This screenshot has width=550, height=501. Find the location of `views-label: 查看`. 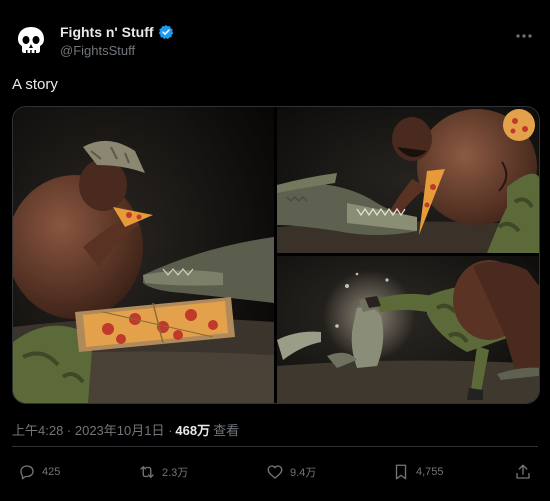

views-label: 查看 is located at coordinates (226, 430).